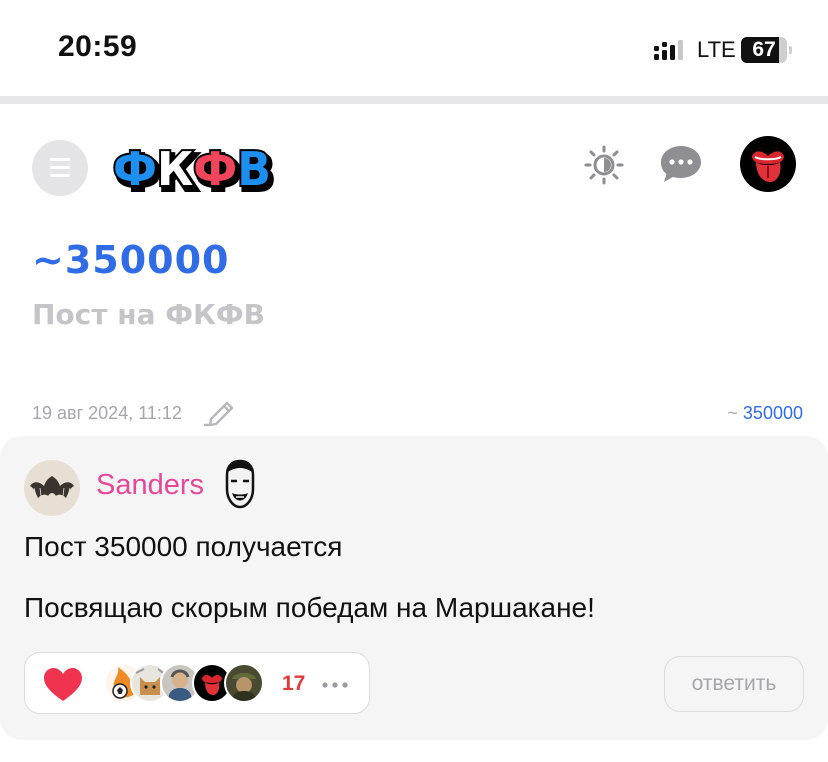 This screenshot has height=762, width=828. I want to click on more-icon, so click(335, 685).